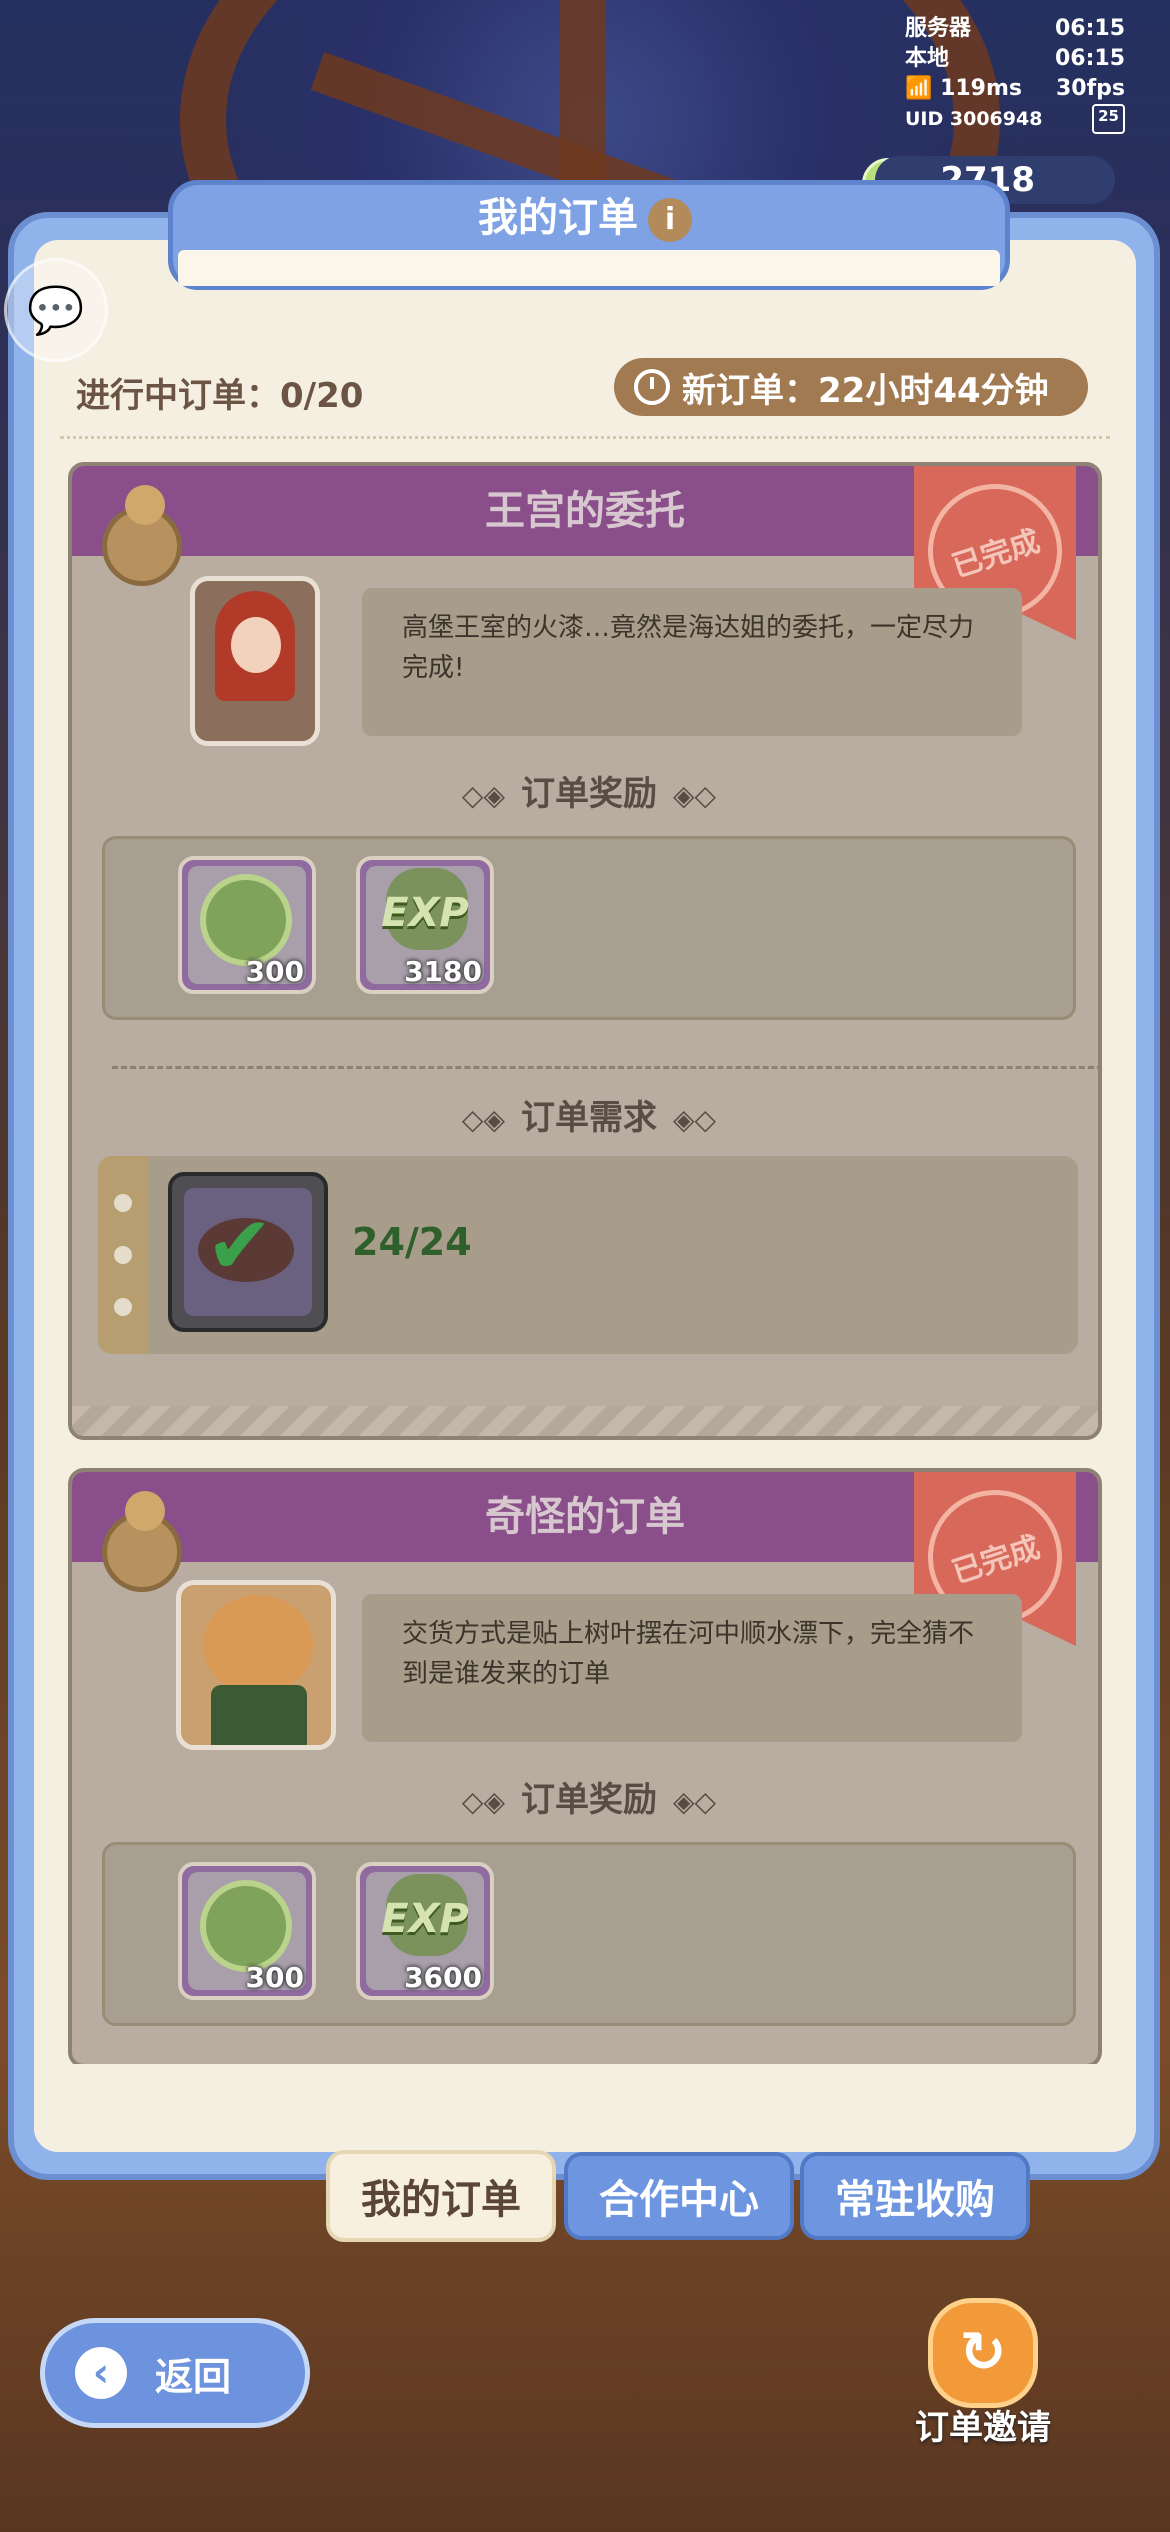 This screenshot has height=2532, width=1170. I want to click on order-invite-label: 订单邀请, so click(983, 2424).